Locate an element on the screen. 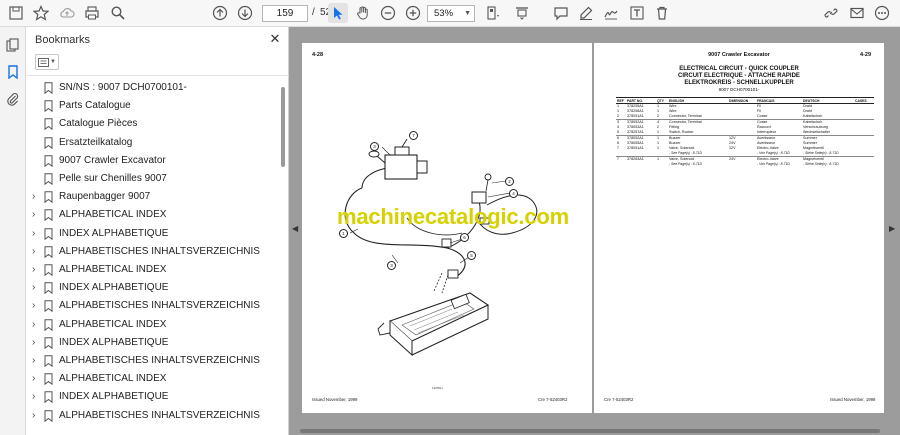  more-options-icon is located at coordinates (882, 13).